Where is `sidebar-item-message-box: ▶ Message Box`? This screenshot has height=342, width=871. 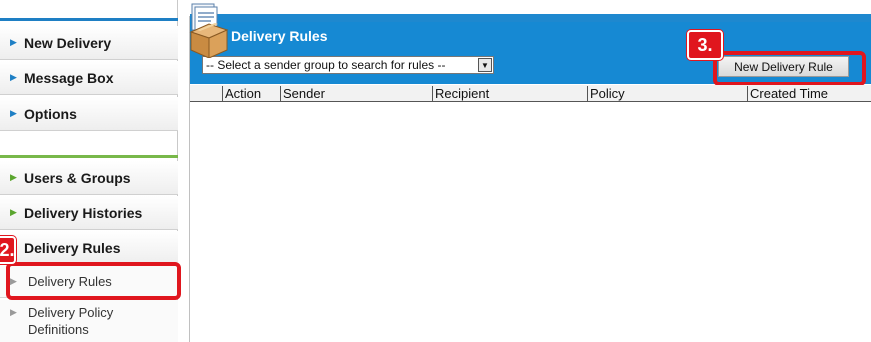 sidebar-item-message-box: ▶ Message Box is located at coordinates (89, 78).